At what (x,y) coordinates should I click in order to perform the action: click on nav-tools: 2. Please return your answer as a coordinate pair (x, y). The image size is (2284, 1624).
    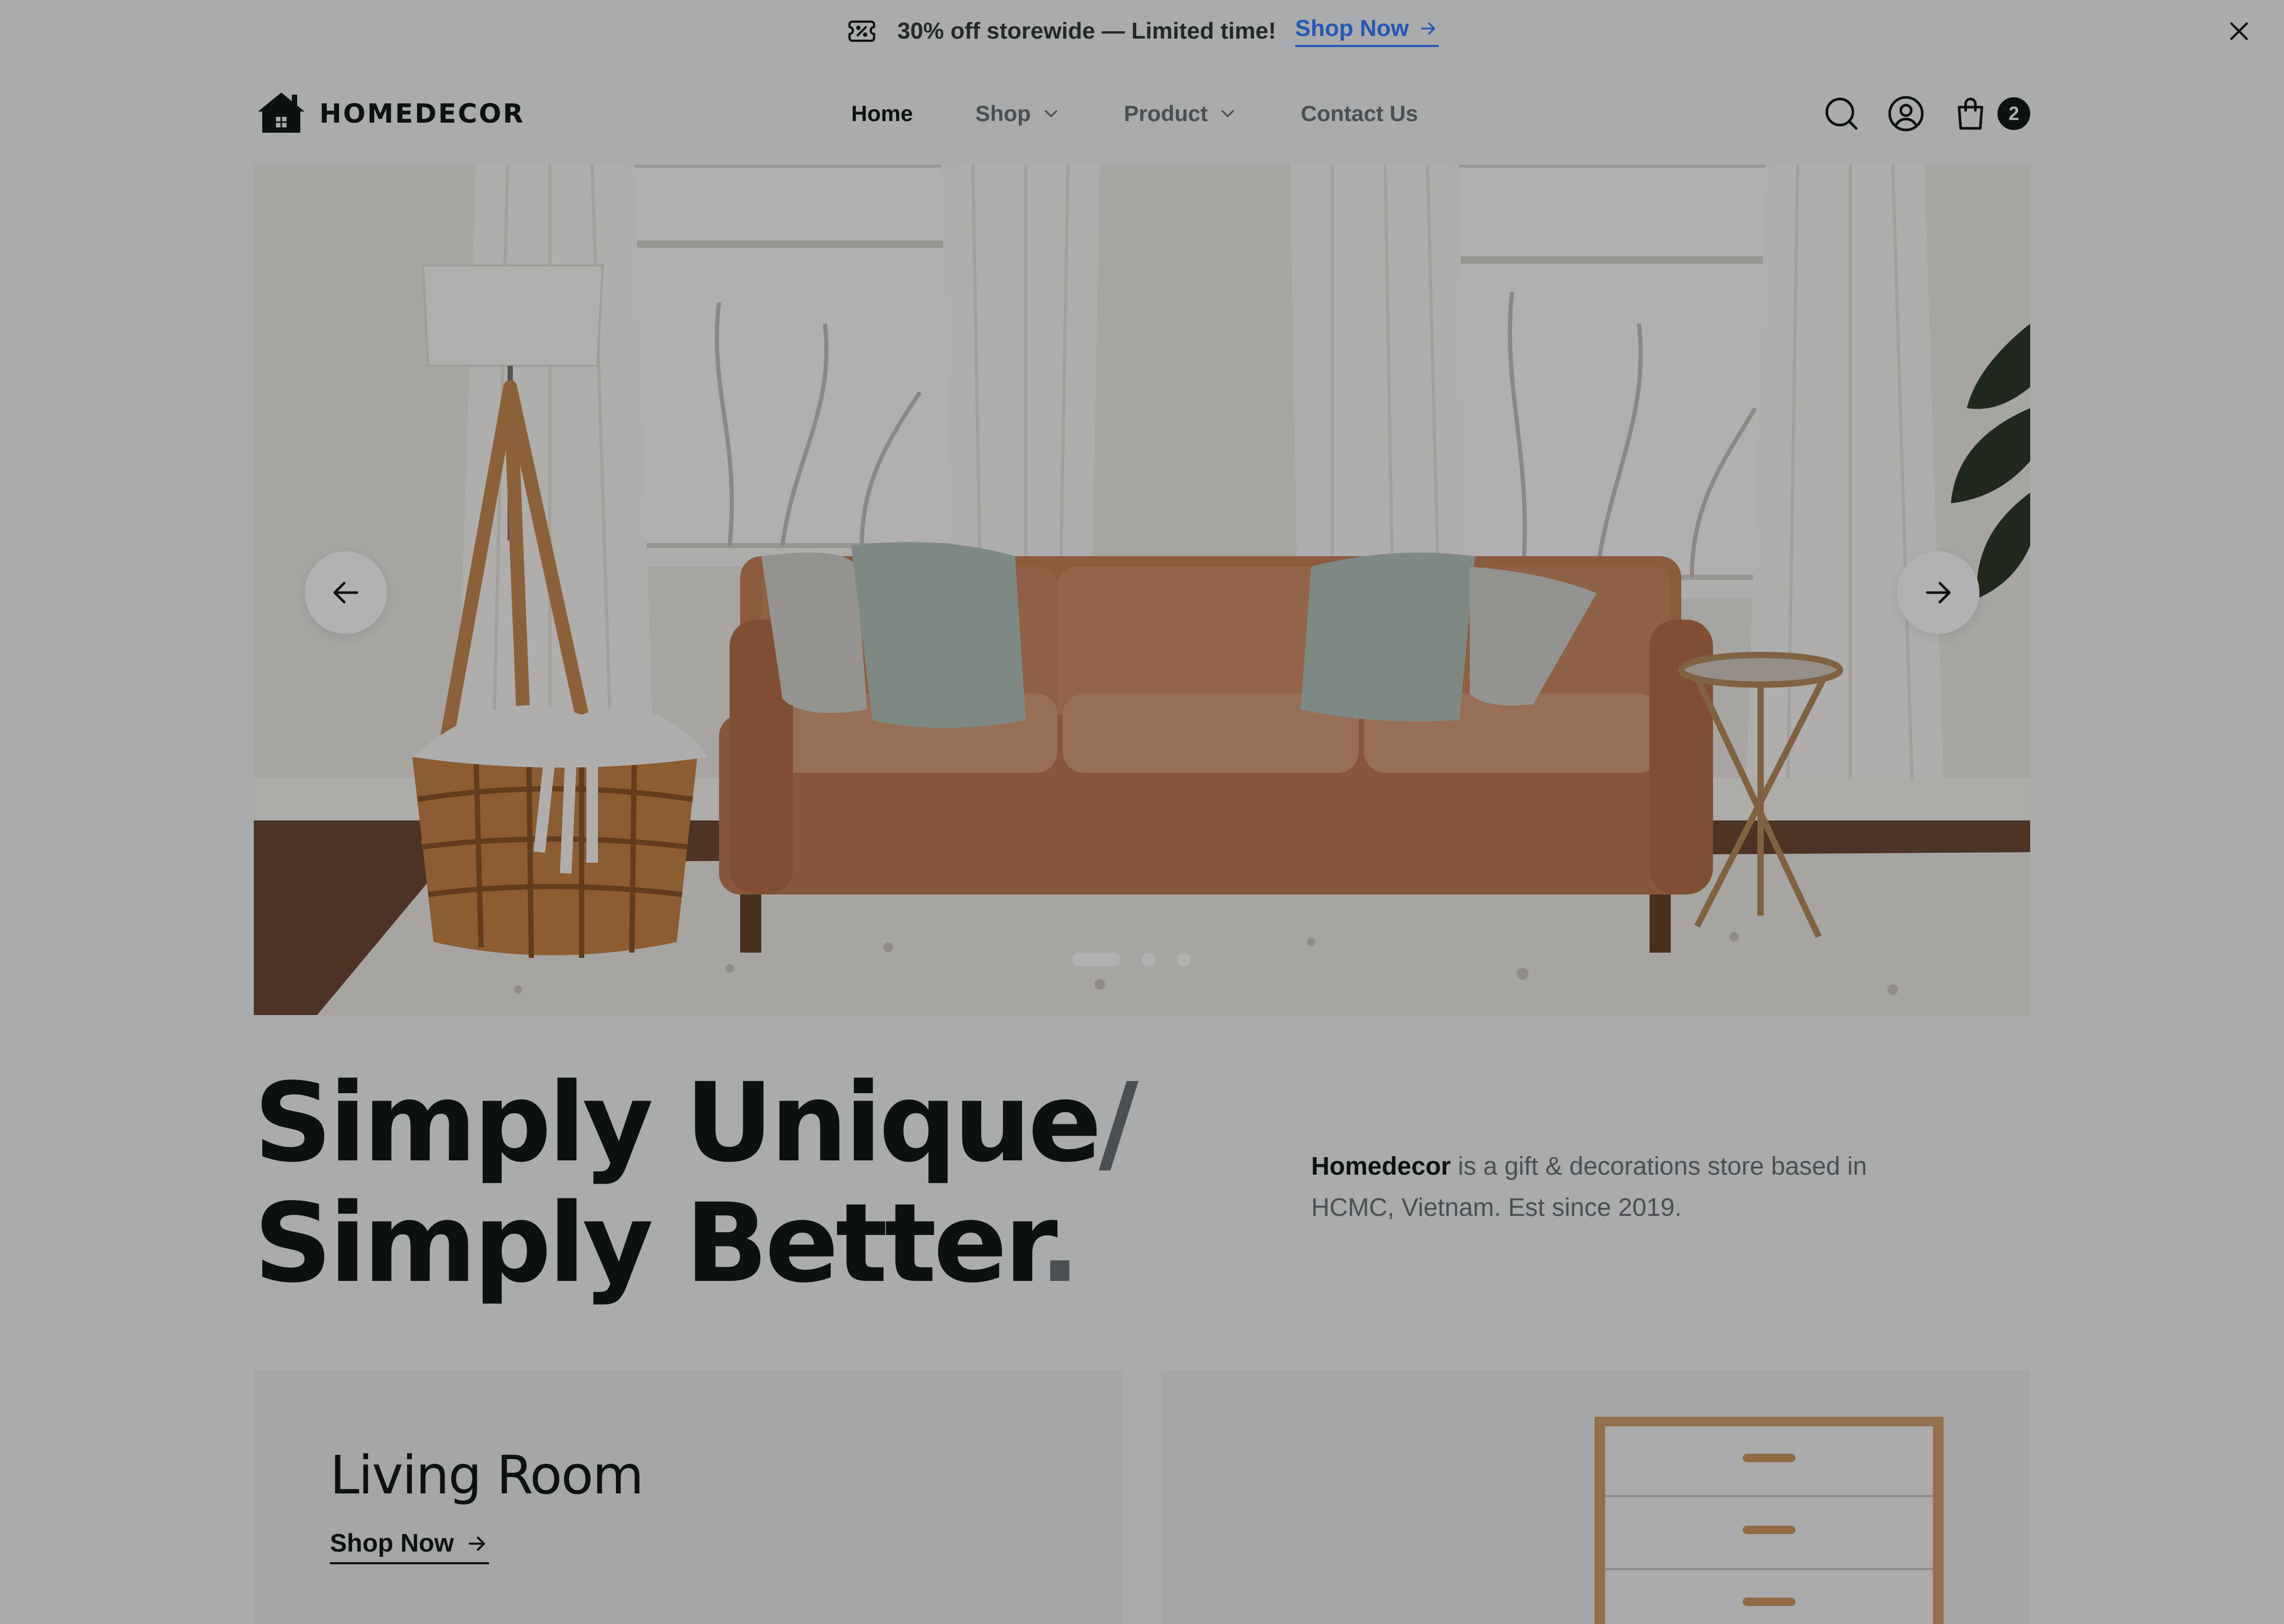
    Looking at the image, I should click on (1926, 114).